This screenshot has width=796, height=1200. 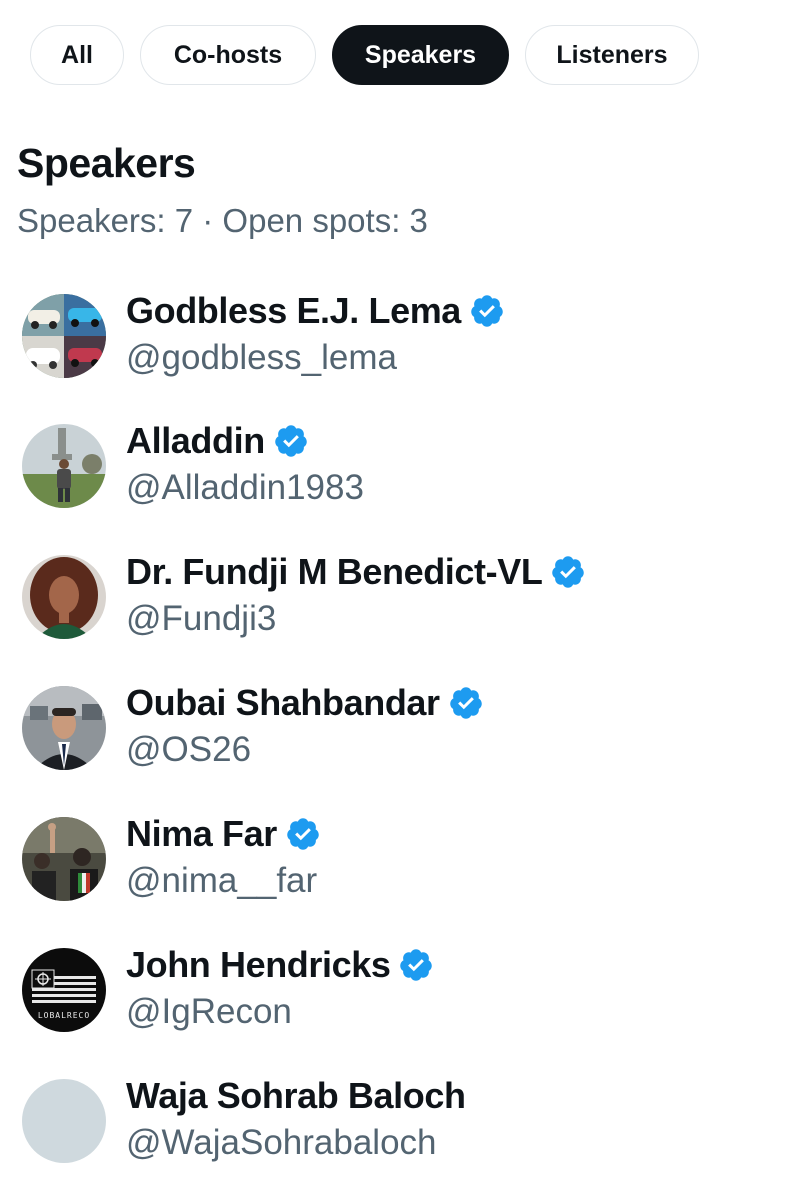 What do you see at coordinates (222, 220) in the screenshot?
I see `speaker-count-summary: Speakers: 7 · Open spots: 3` at bounding box center [222, 220].